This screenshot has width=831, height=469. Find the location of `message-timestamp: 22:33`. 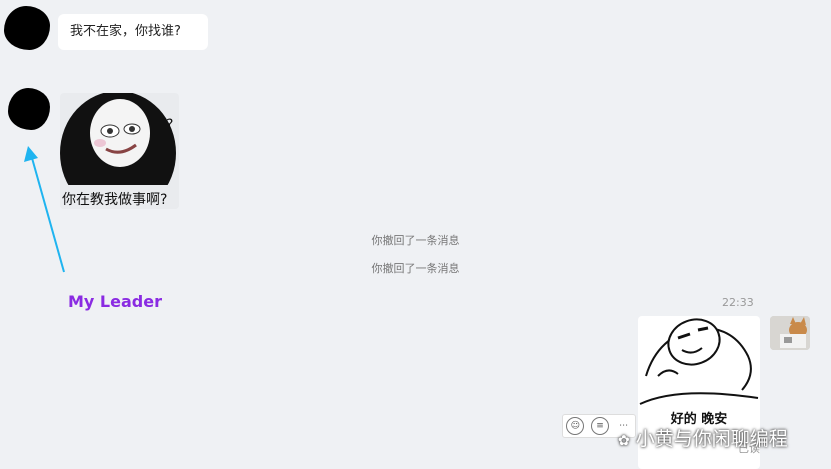

message-timestamp: 22:33 is located at coordinates (738, 302).